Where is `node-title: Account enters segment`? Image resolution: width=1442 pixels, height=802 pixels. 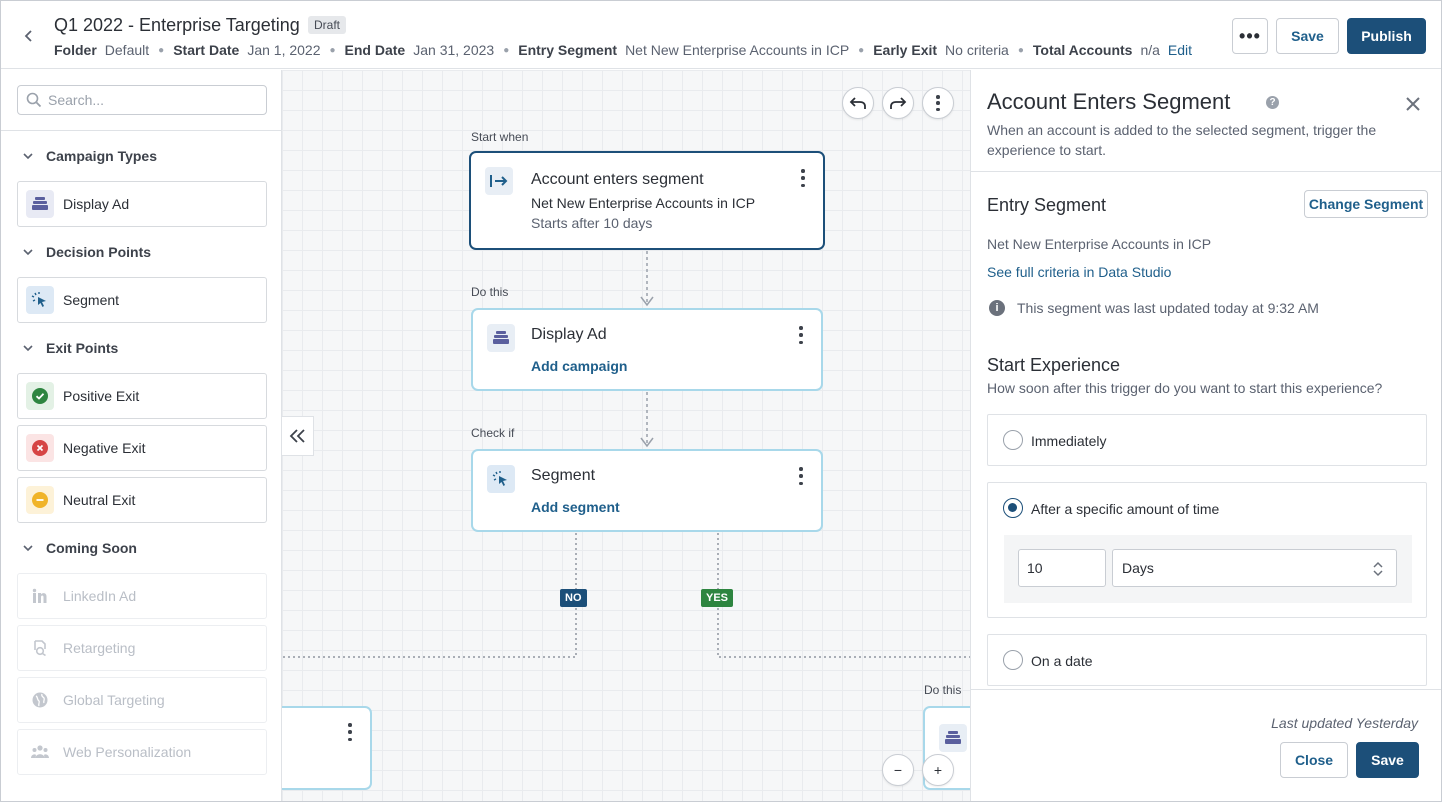
node-title: Account enters segment is located at coordinates (617, 179).